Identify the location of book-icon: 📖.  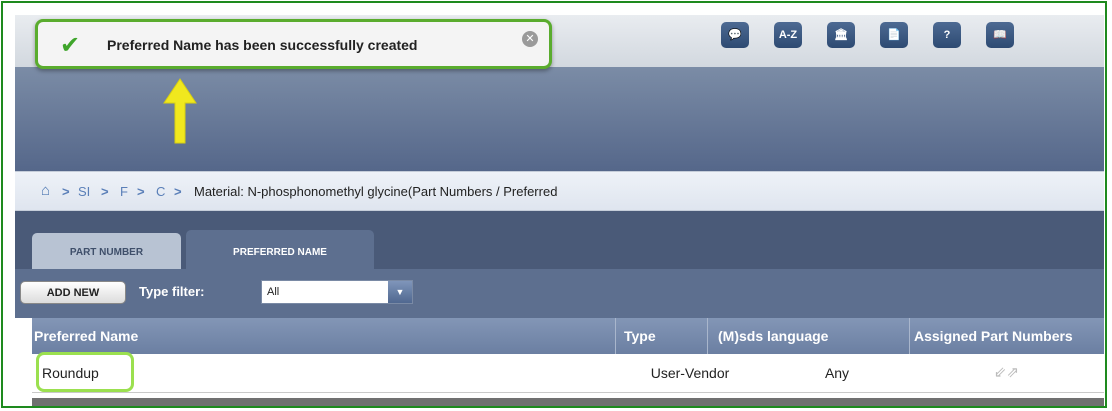
(1000, 35).